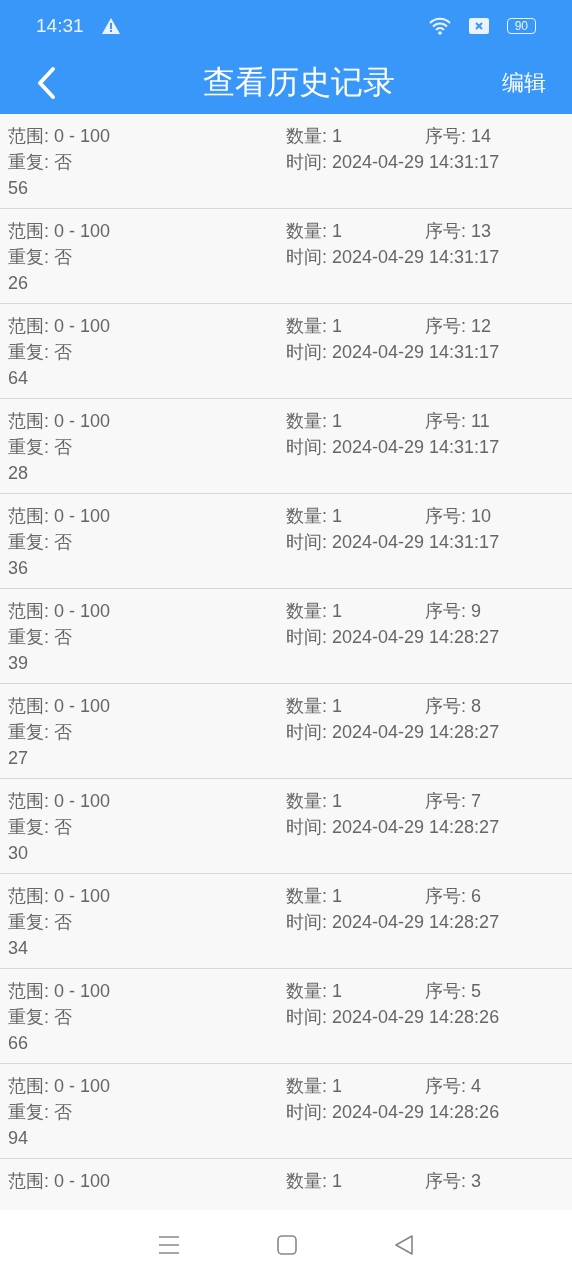 The image size is (572, 1280). I want to click on edit-button: 编辑, so click(524, 83).